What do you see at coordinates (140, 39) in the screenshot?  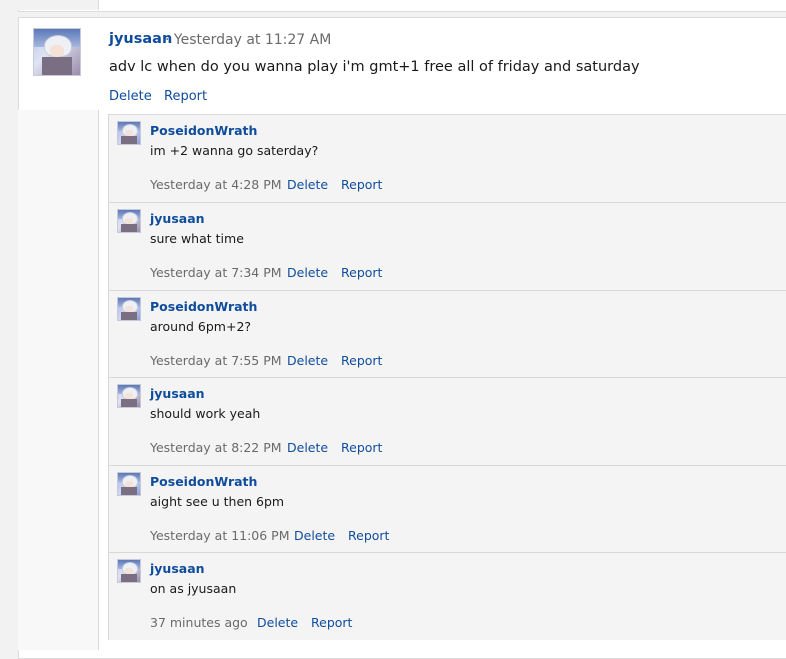 I see `post-author-link: jyusaan` at bounding box center [140, 39].